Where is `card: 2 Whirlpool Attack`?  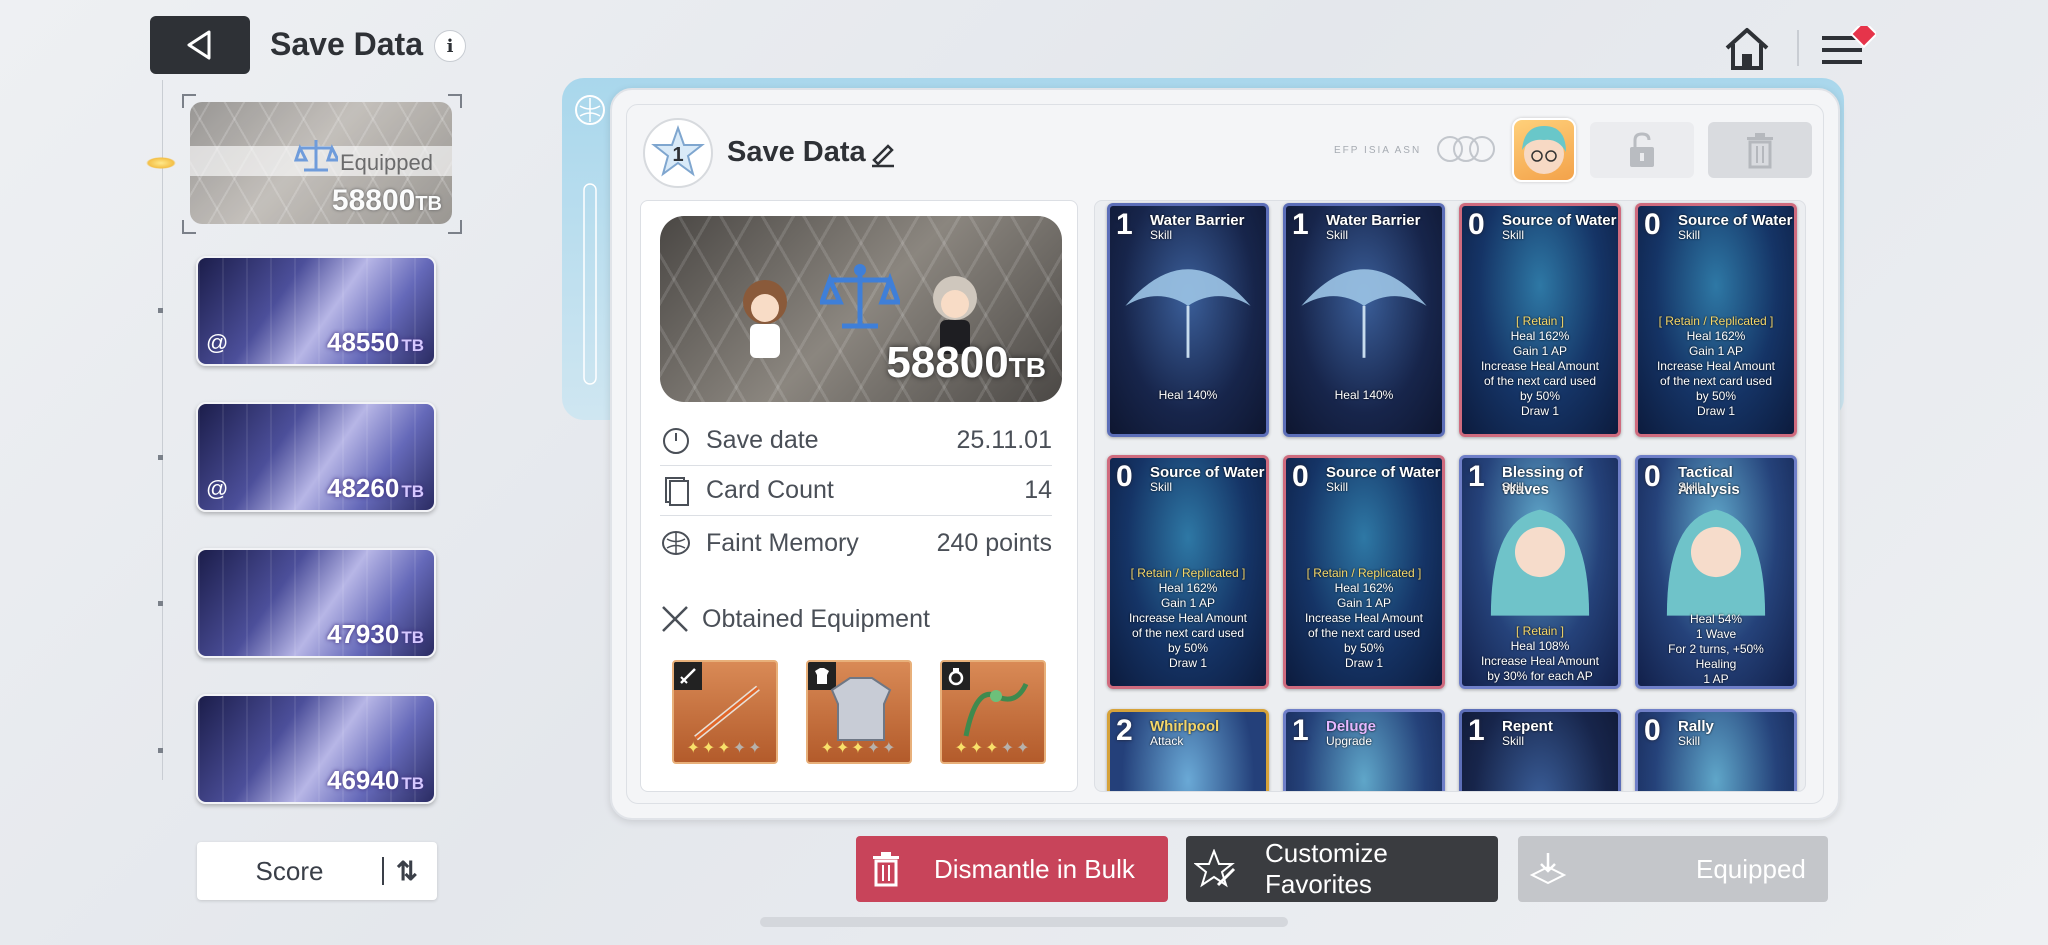
card: 2 Whirlpool Attack is located at coordinates (1188, 750).